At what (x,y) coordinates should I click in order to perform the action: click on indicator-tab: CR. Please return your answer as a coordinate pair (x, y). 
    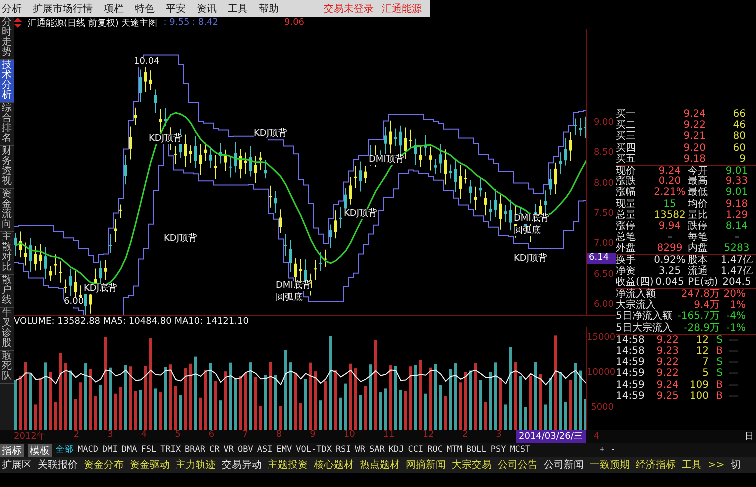
    Looking at the image, I should click on (215, 450).